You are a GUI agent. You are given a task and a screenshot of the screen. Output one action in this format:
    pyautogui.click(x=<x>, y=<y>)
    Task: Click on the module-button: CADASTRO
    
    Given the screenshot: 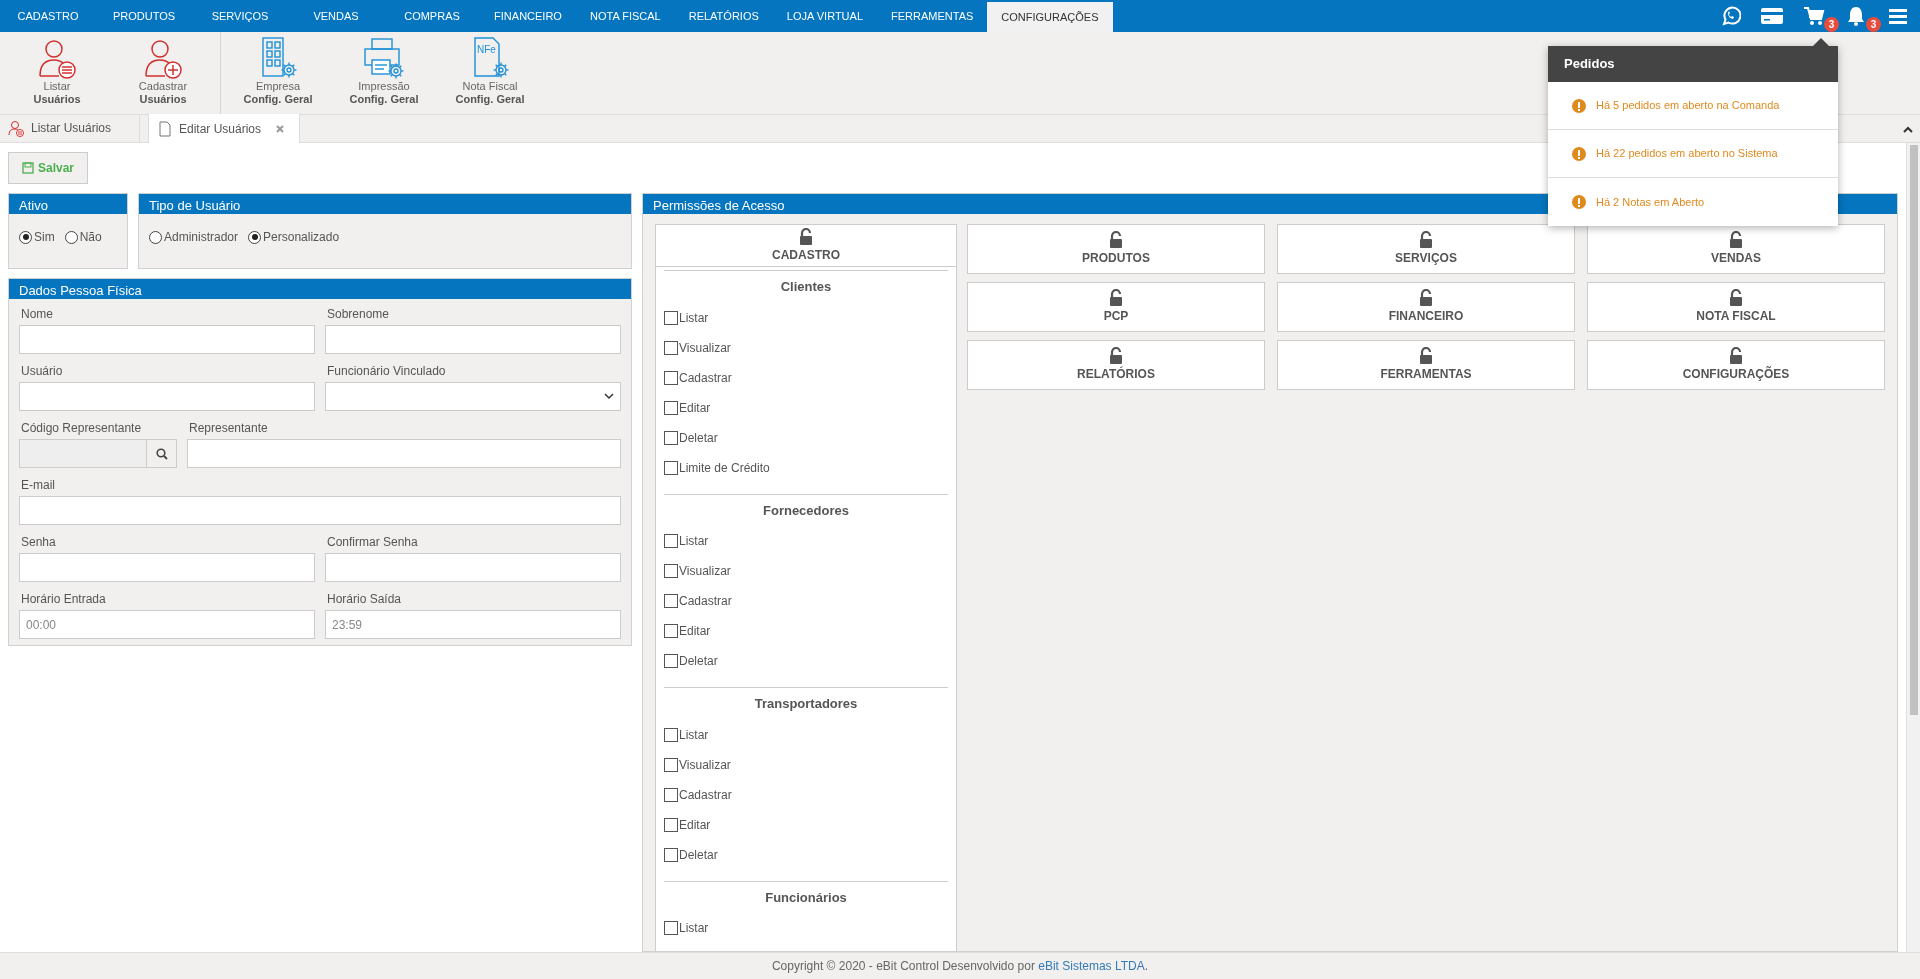 What is the action you would take?
    pyautogui.click(x=806, y=246)
    